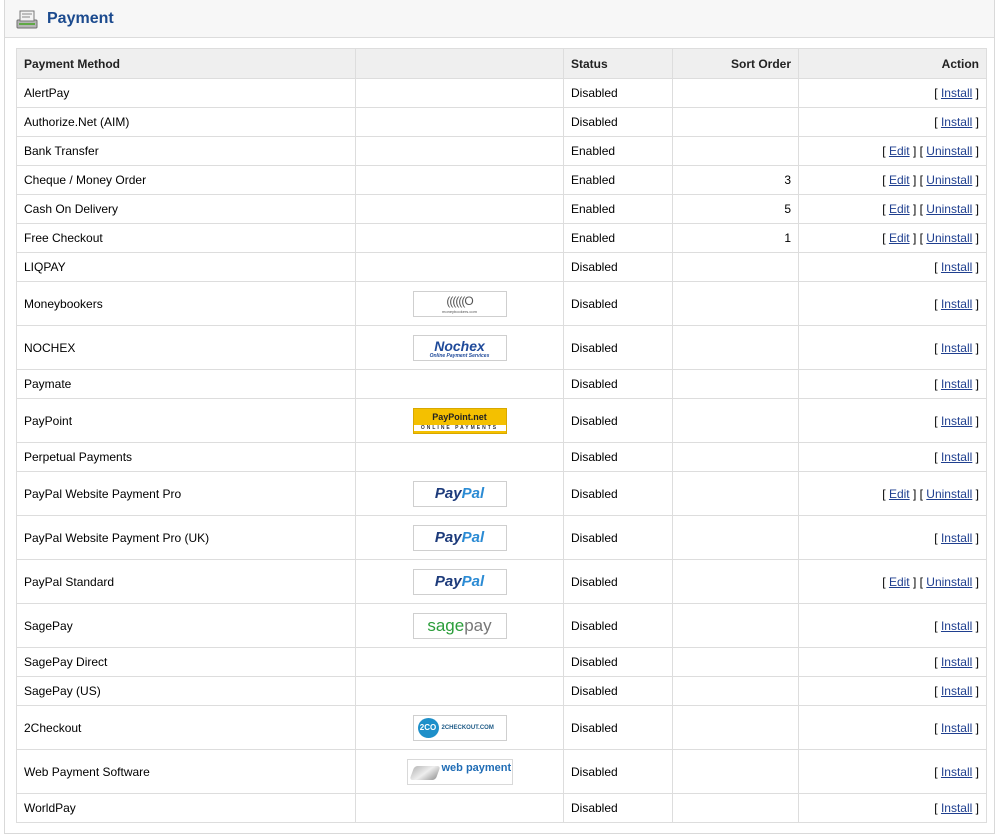  I want to click on payment-method-name: Bank Transfer, so click(186, 151).